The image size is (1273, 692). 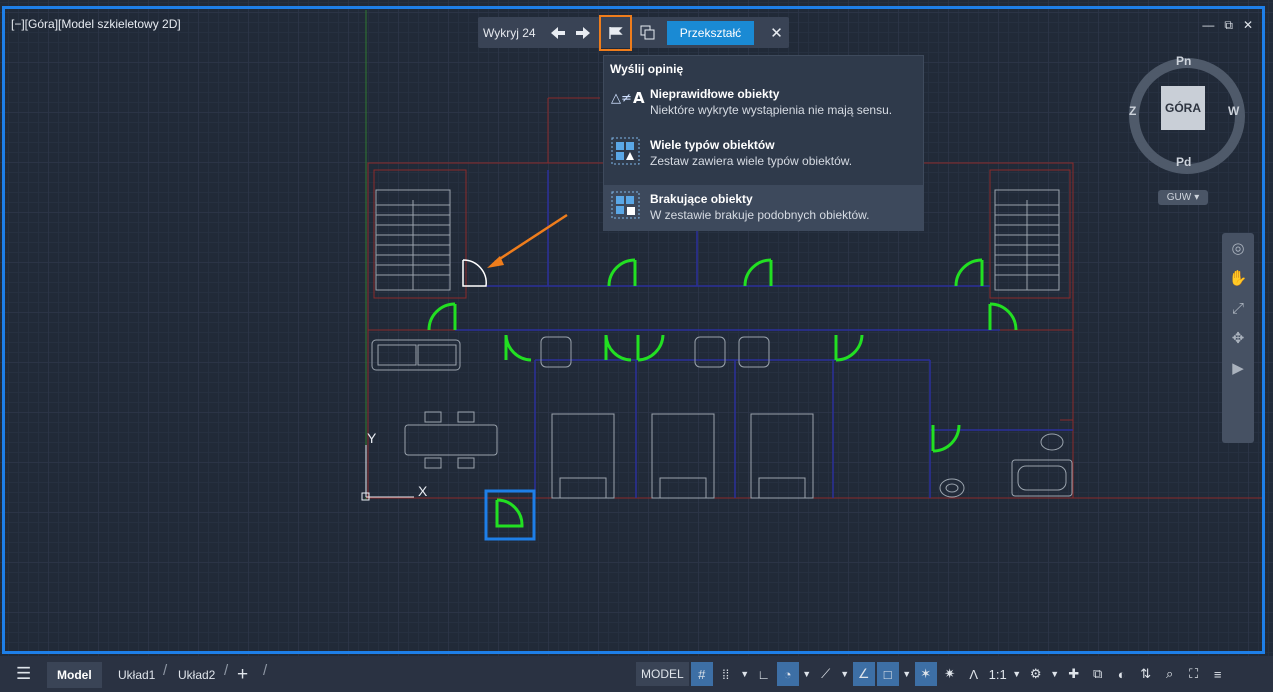 I want to click on orbit-icon: ✥, so click(x=1238, y=338).